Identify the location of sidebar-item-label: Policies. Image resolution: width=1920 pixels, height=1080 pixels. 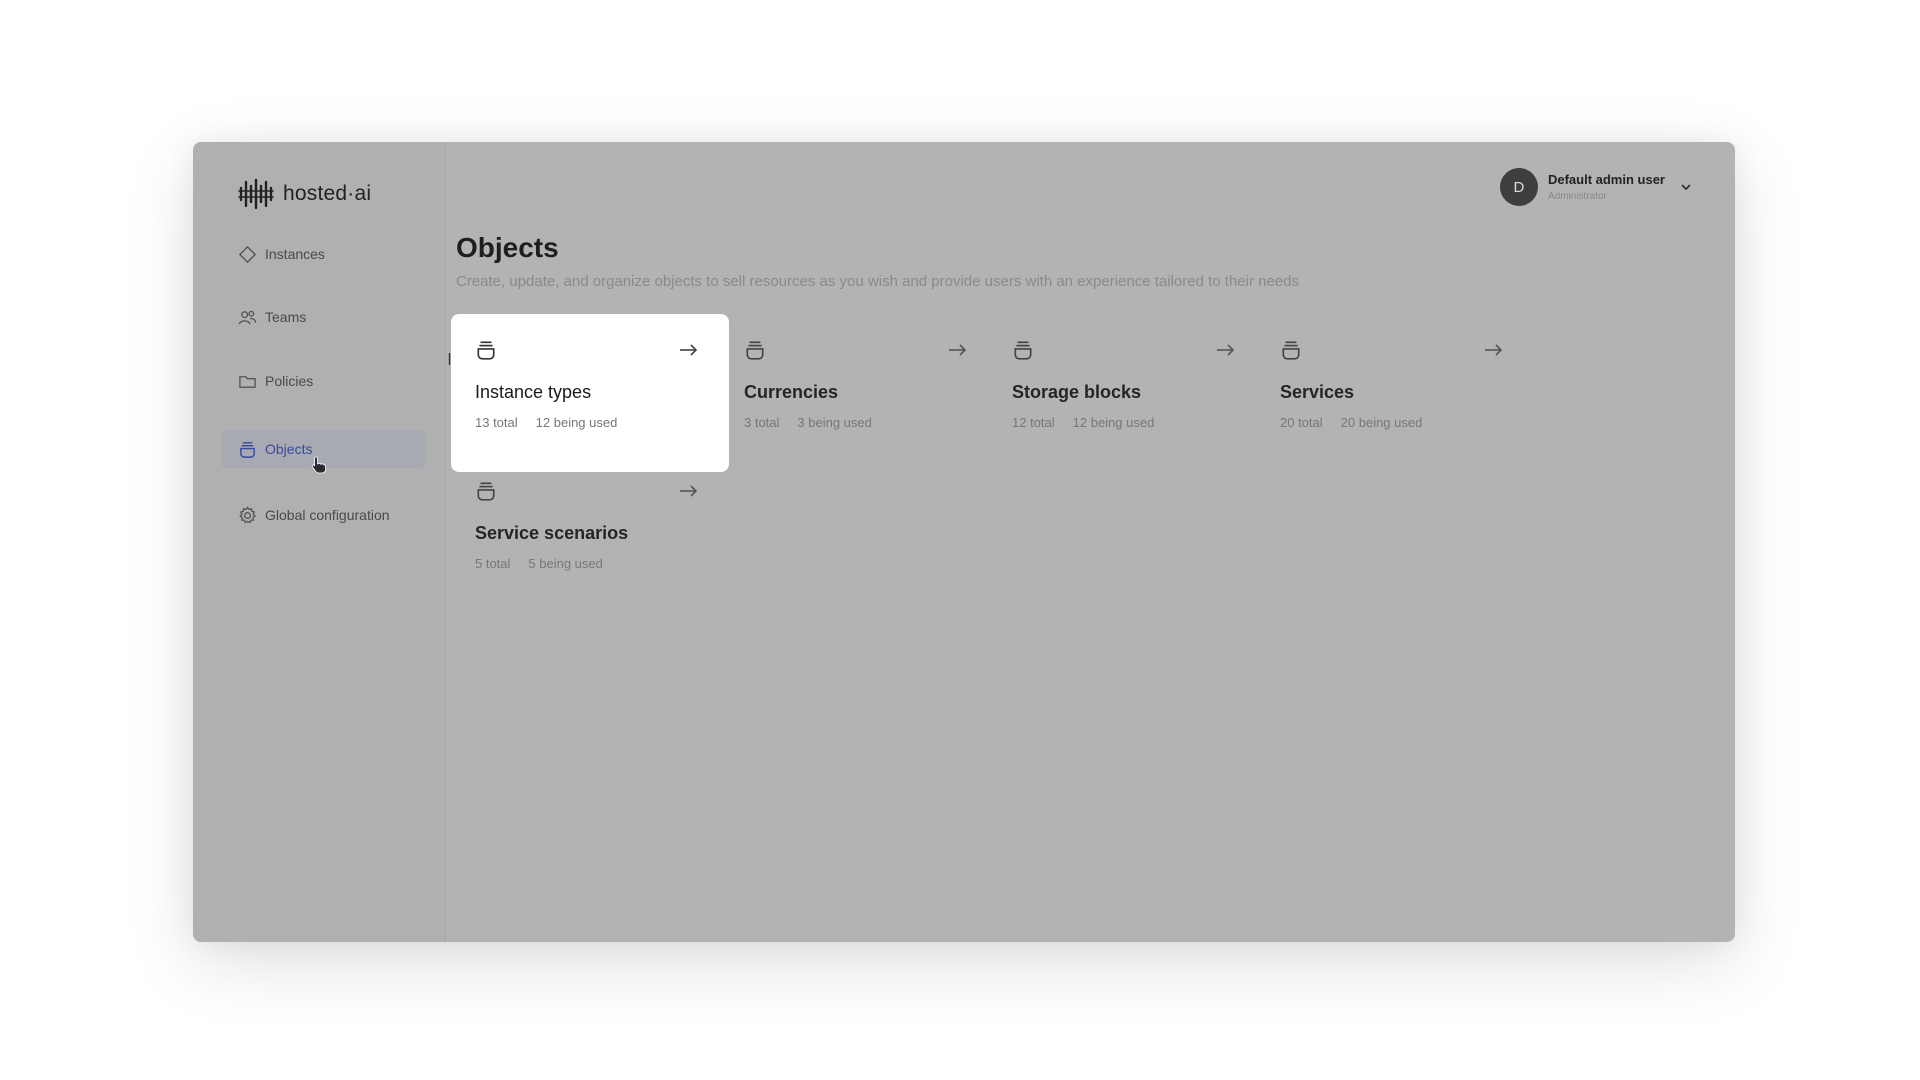
(289, 381).